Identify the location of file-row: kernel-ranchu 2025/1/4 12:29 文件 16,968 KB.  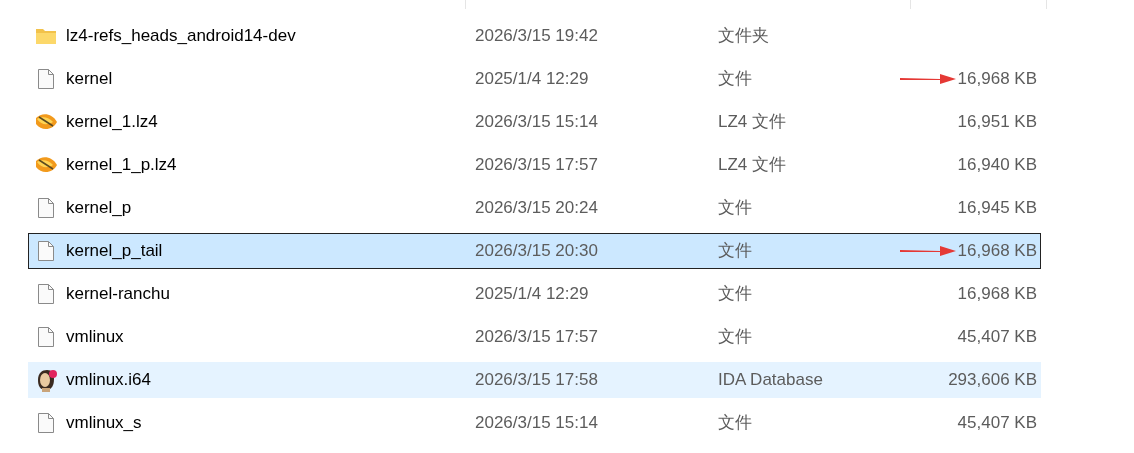
(534, 294).